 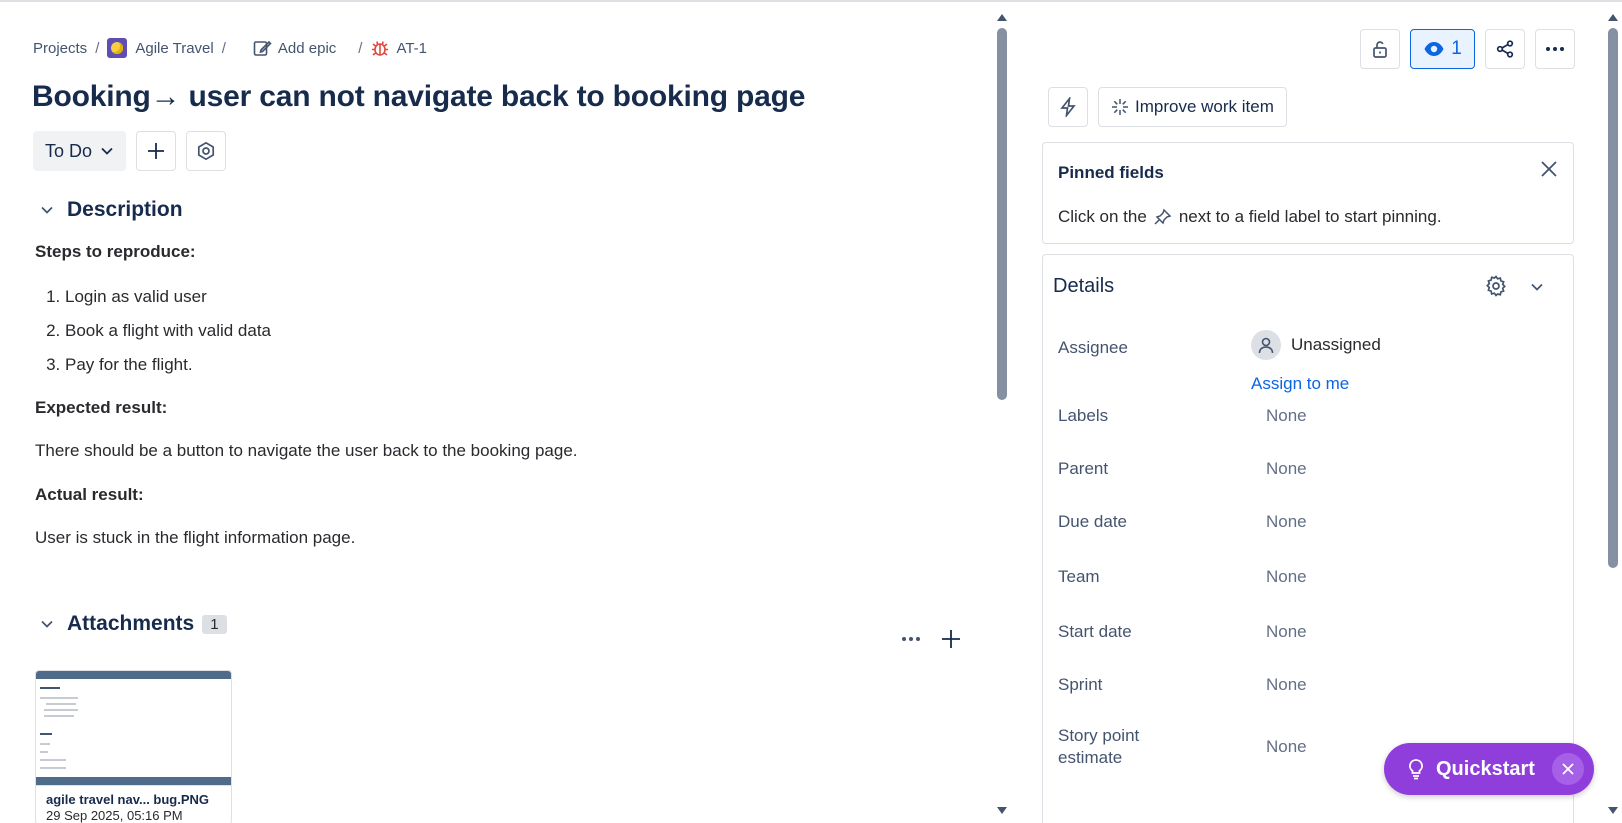 I want to click on avatar, so click(x=1266, y=345).